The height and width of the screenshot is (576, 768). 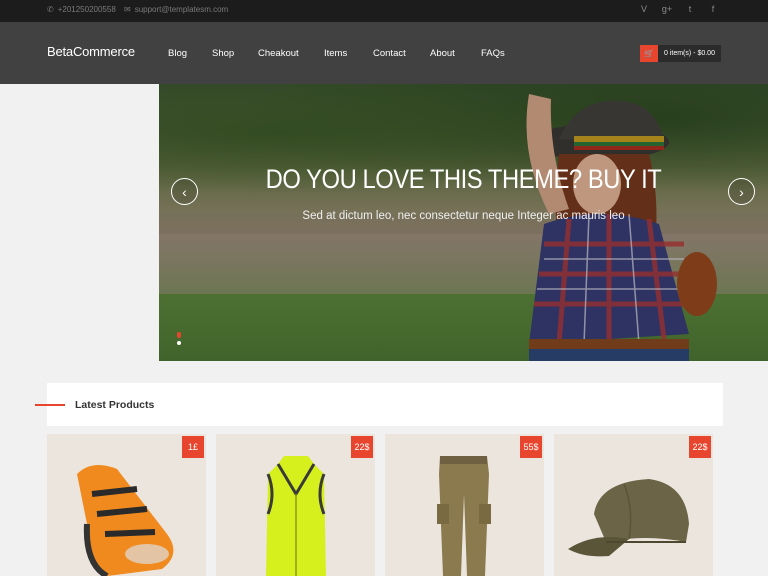 What do you see at coordinates (464, 505) in the screenshot?
I see `product-card: 55$` at bounding box center [464, 505].